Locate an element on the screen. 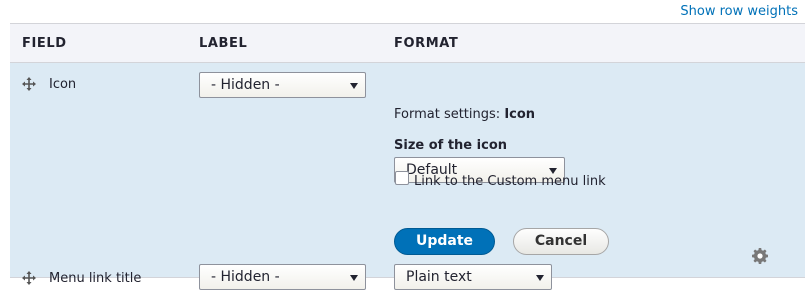 The image size is (805, 307). field-name: Icon is located at coordinates (63, 84).